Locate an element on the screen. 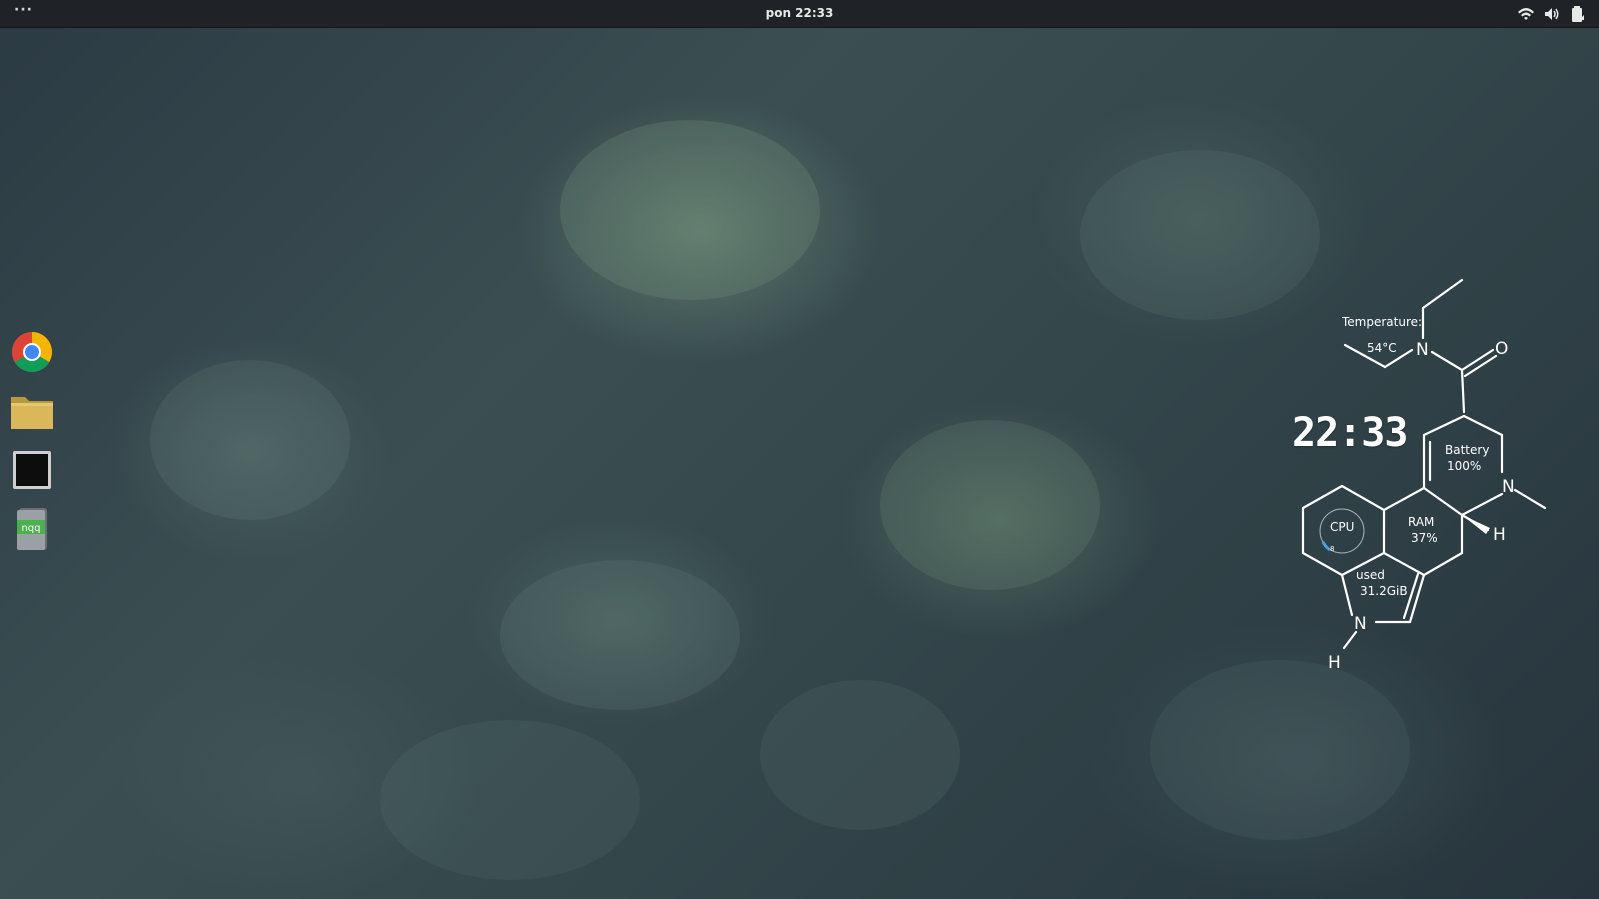 This screenshot has height=899, width=1599. top-panel: ··· pon 22:33 is located at coordinates (799, 14).